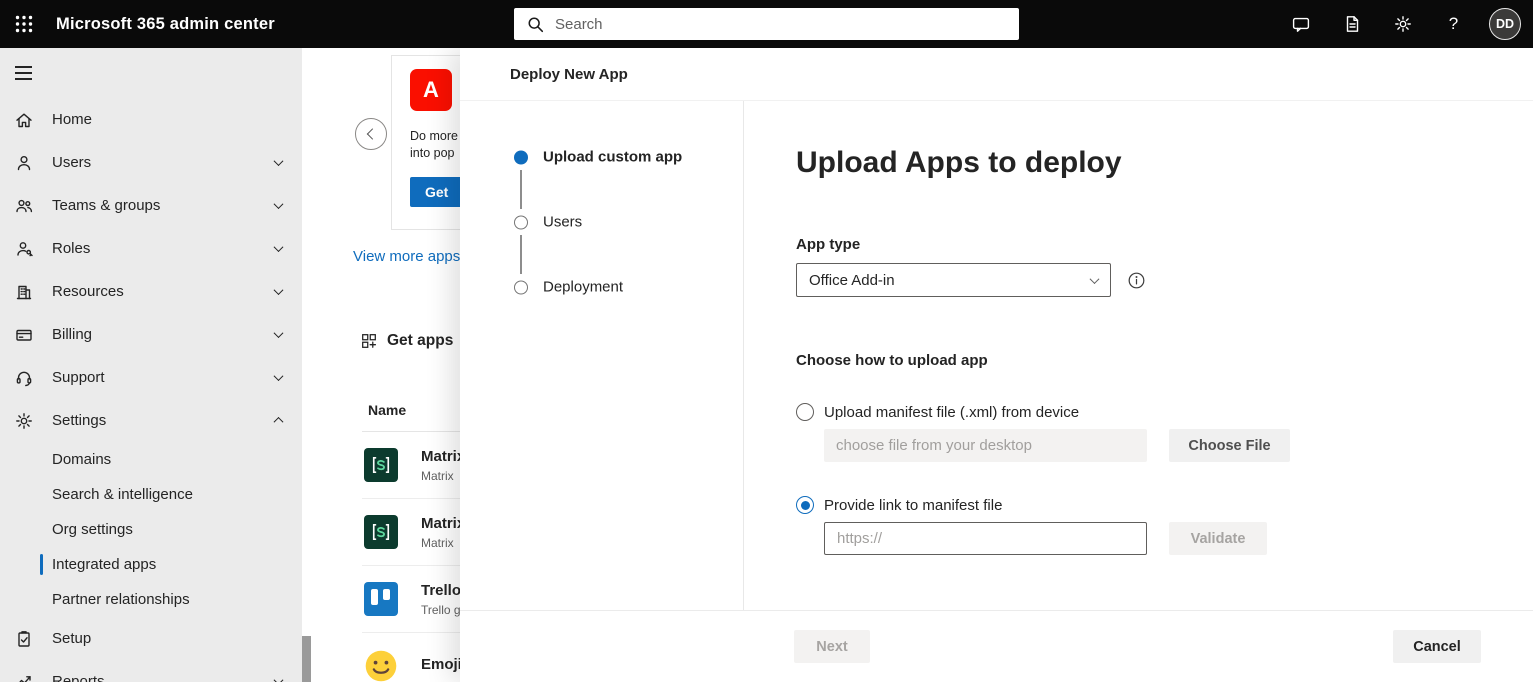  Describe the element at coordinates (24, 249) in the screenshot. I see `roles-icon` at that location.